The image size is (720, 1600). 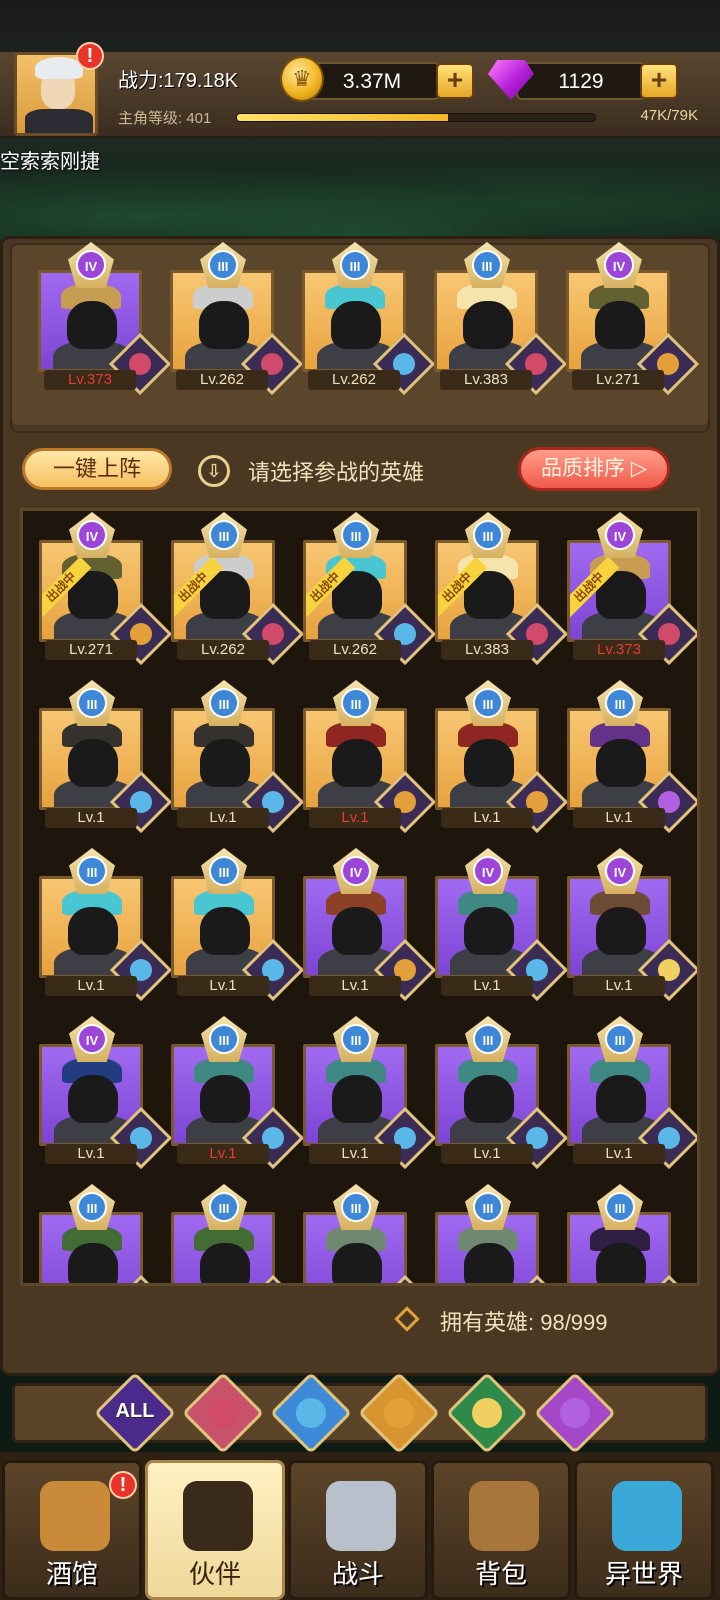 What do you see at coordinates (354, 380) in the screenshot?
I see `hero-level: Lv.262` at bounding box center [354, 380].